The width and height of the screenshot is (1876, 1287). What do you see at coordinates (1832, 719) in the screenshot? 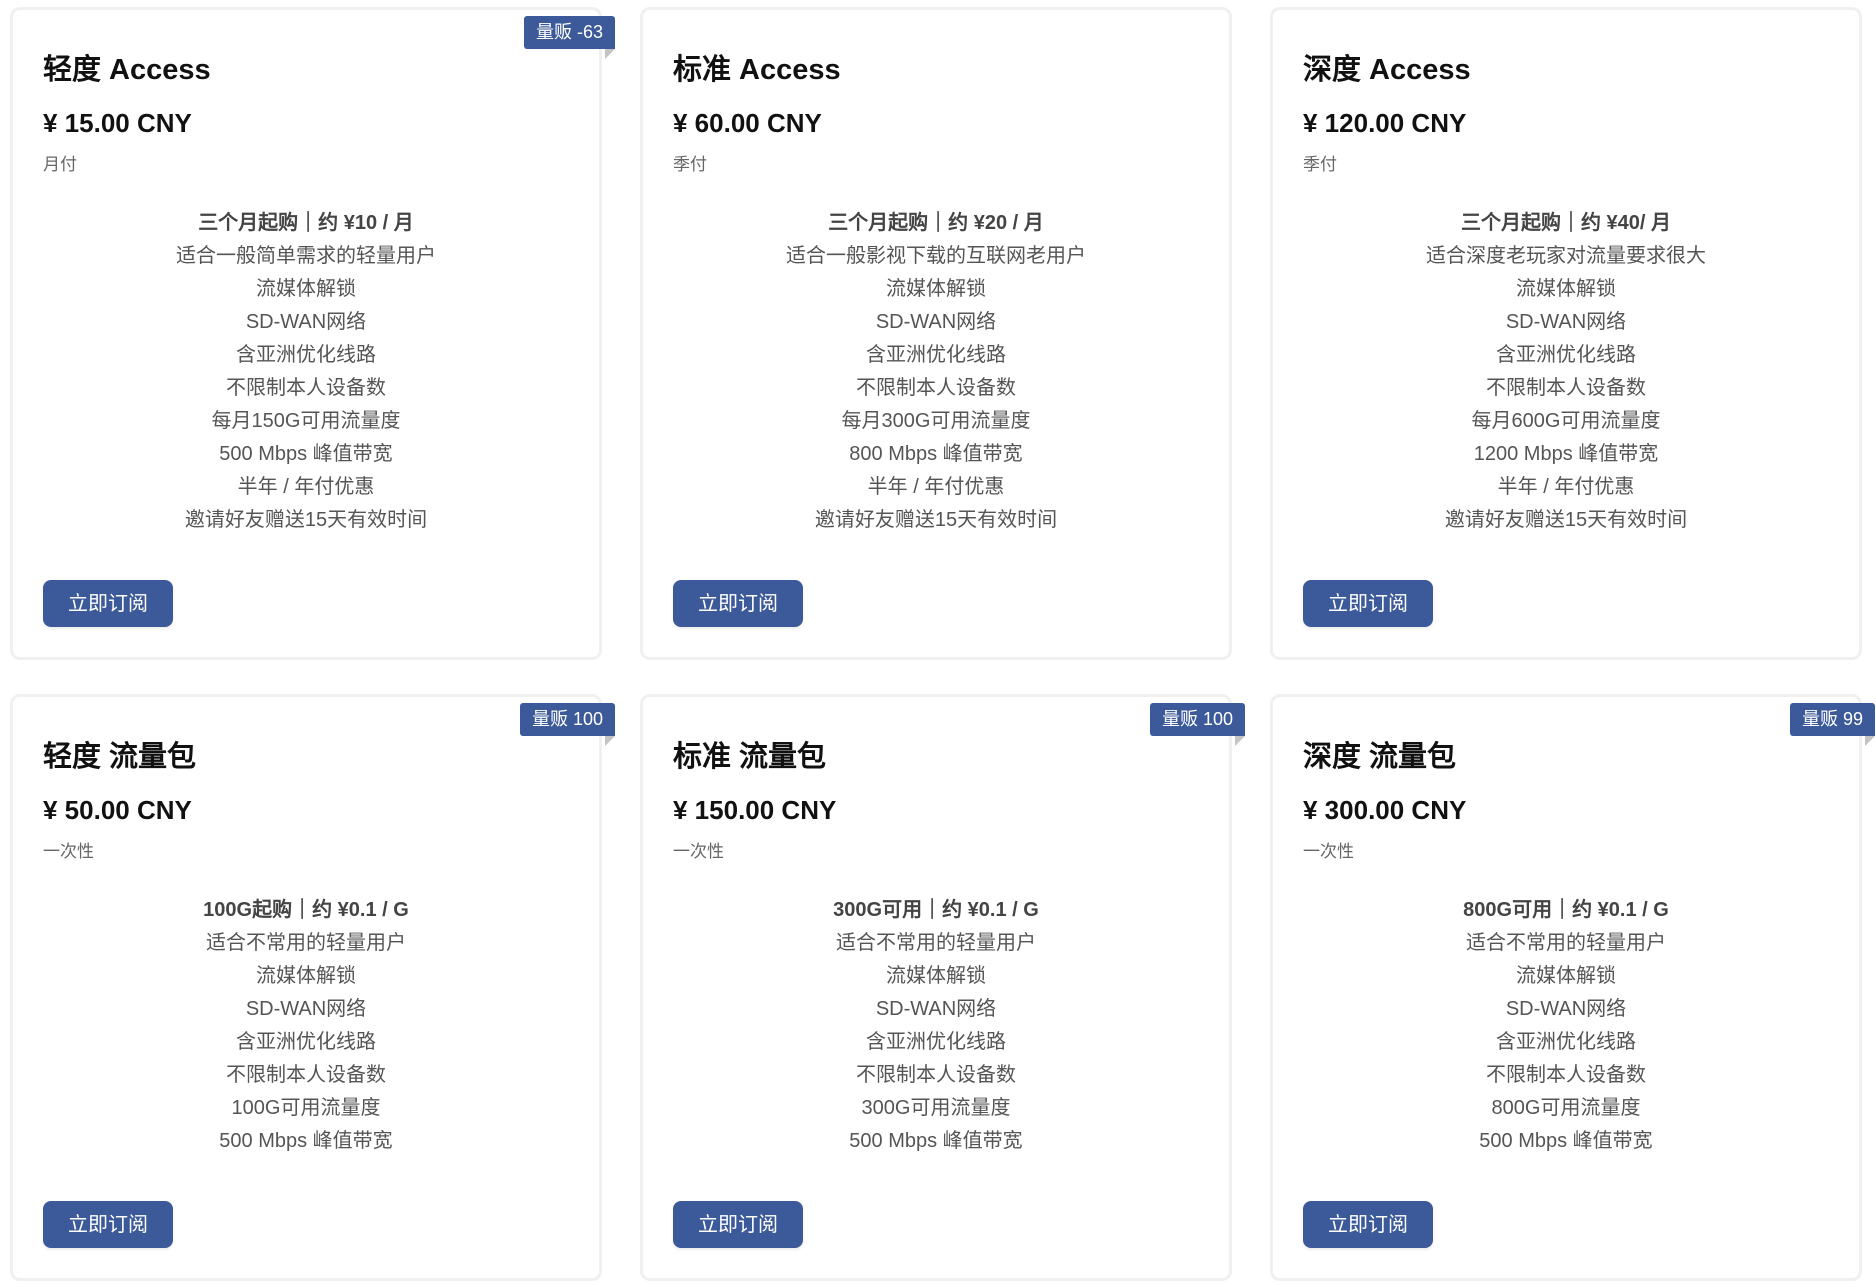
I see `badge-label: 量贩 99` at bounding box center [1832, 719].